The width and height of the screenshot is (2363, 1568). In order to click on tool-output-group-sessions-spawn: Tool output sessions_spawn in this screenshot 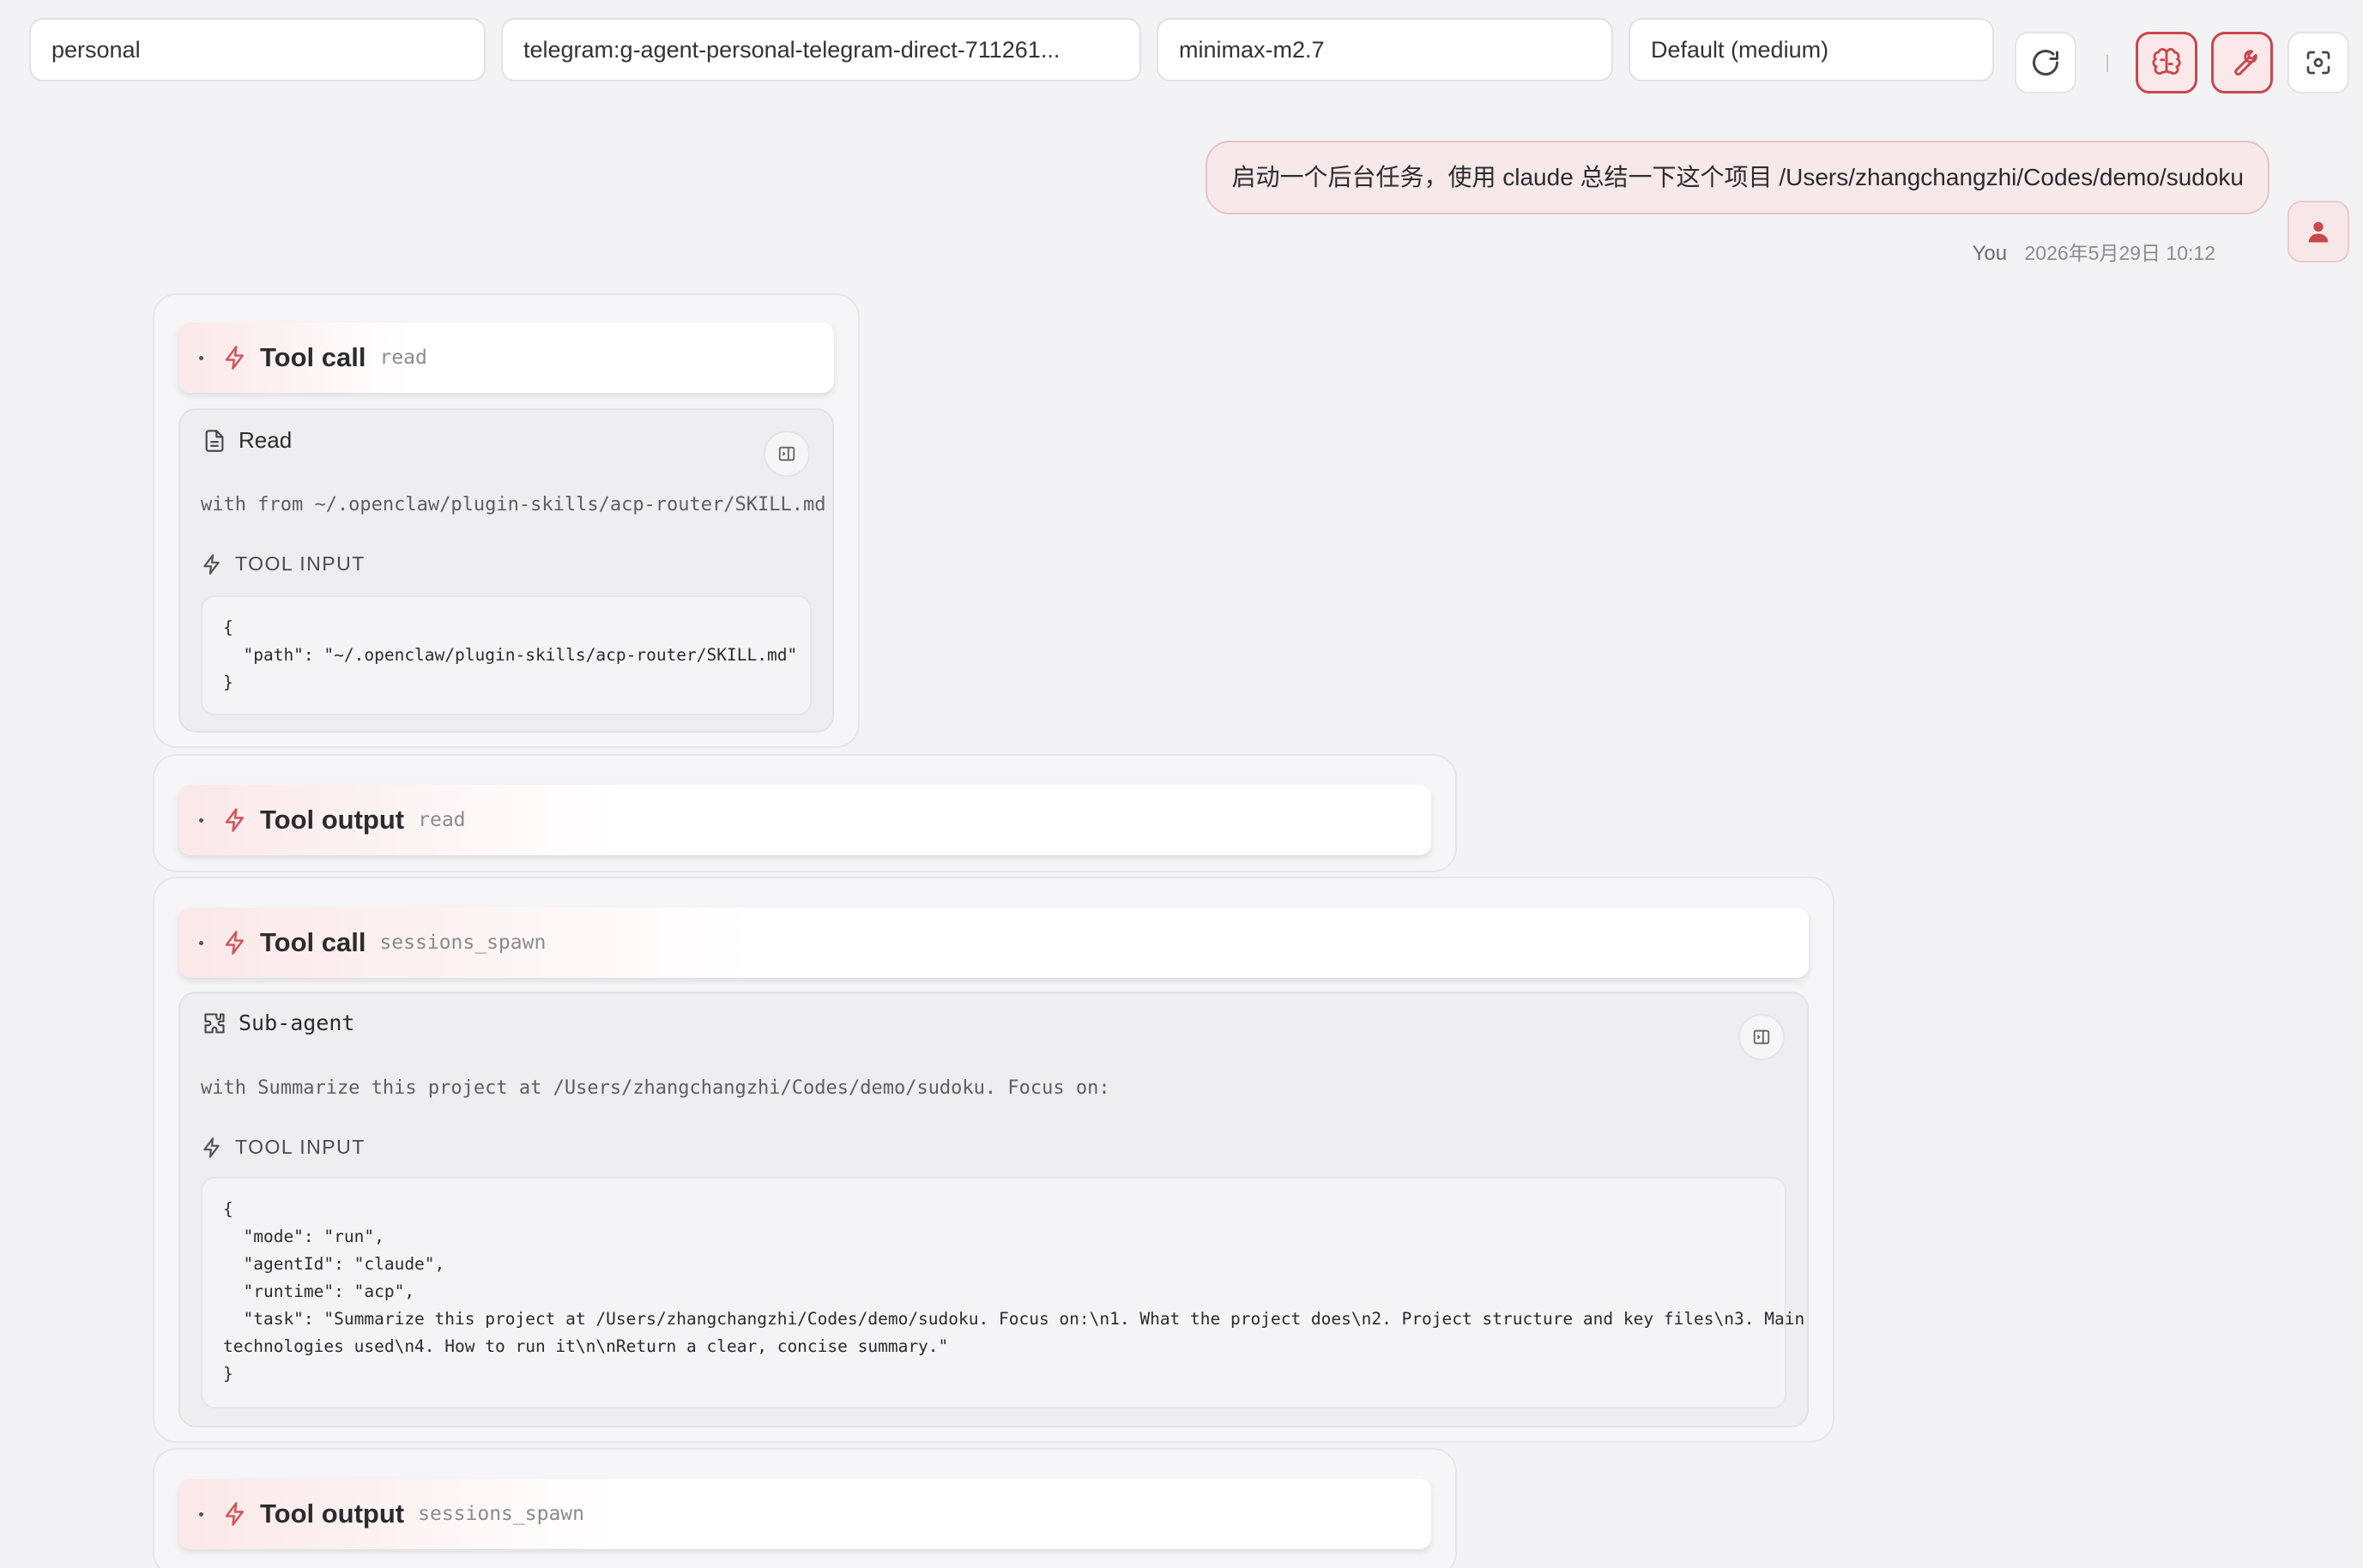, I will do `click(805, 1508)`.